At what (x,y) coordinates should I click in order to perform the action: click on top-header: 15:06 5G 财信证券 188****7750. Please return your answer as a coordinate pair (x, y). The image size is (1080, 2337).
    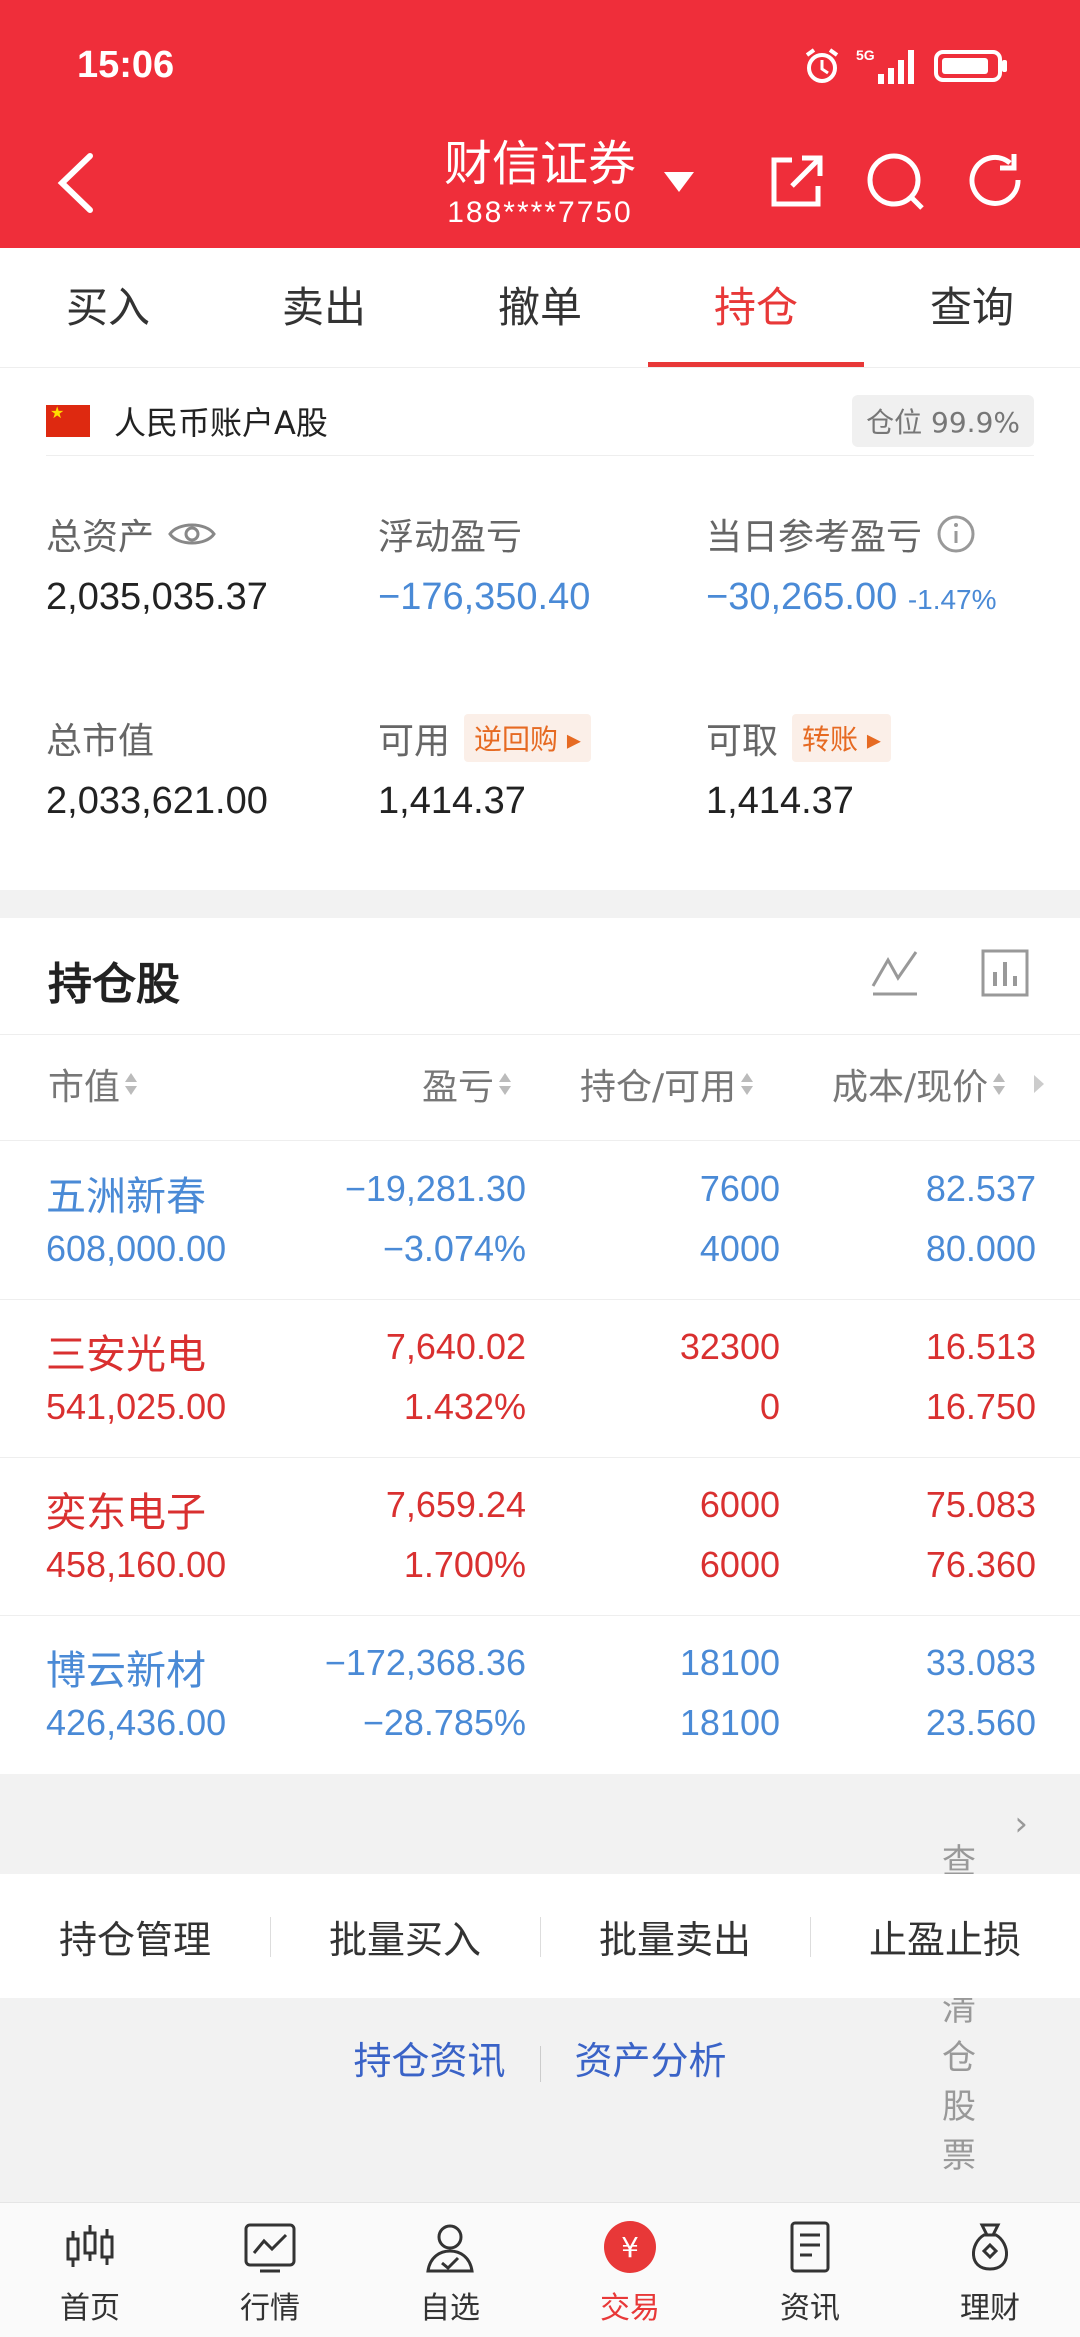
    Looking at the image, I should click on (540, 124).